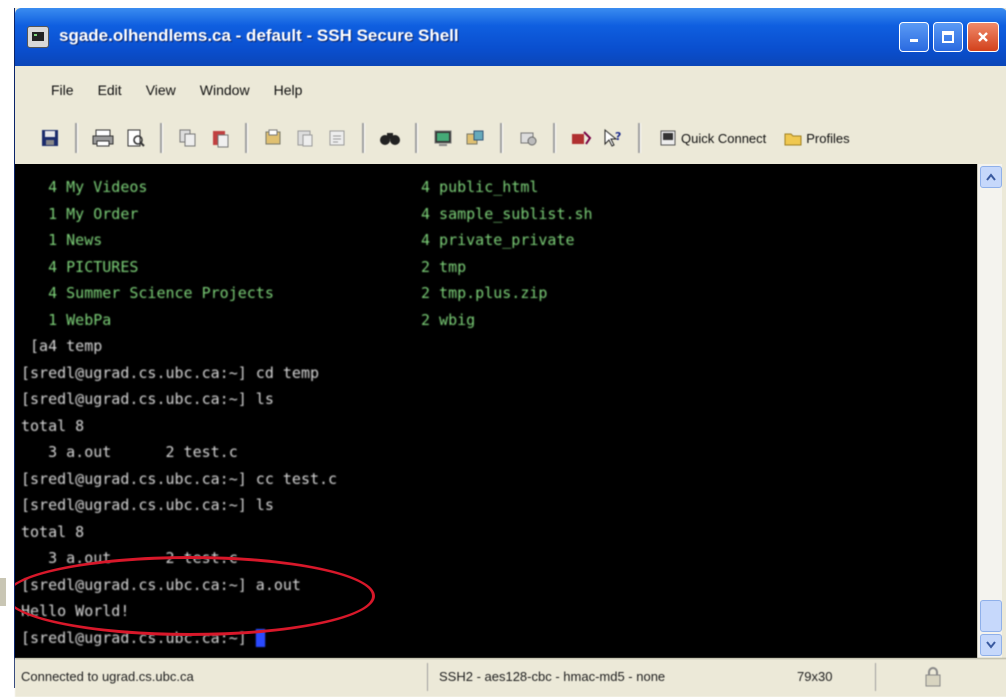  What do you see at coordinates (444, 266) in the screenshot?
I see `terminal-line-text: 2 tmp` at bounding box center [444, 266].